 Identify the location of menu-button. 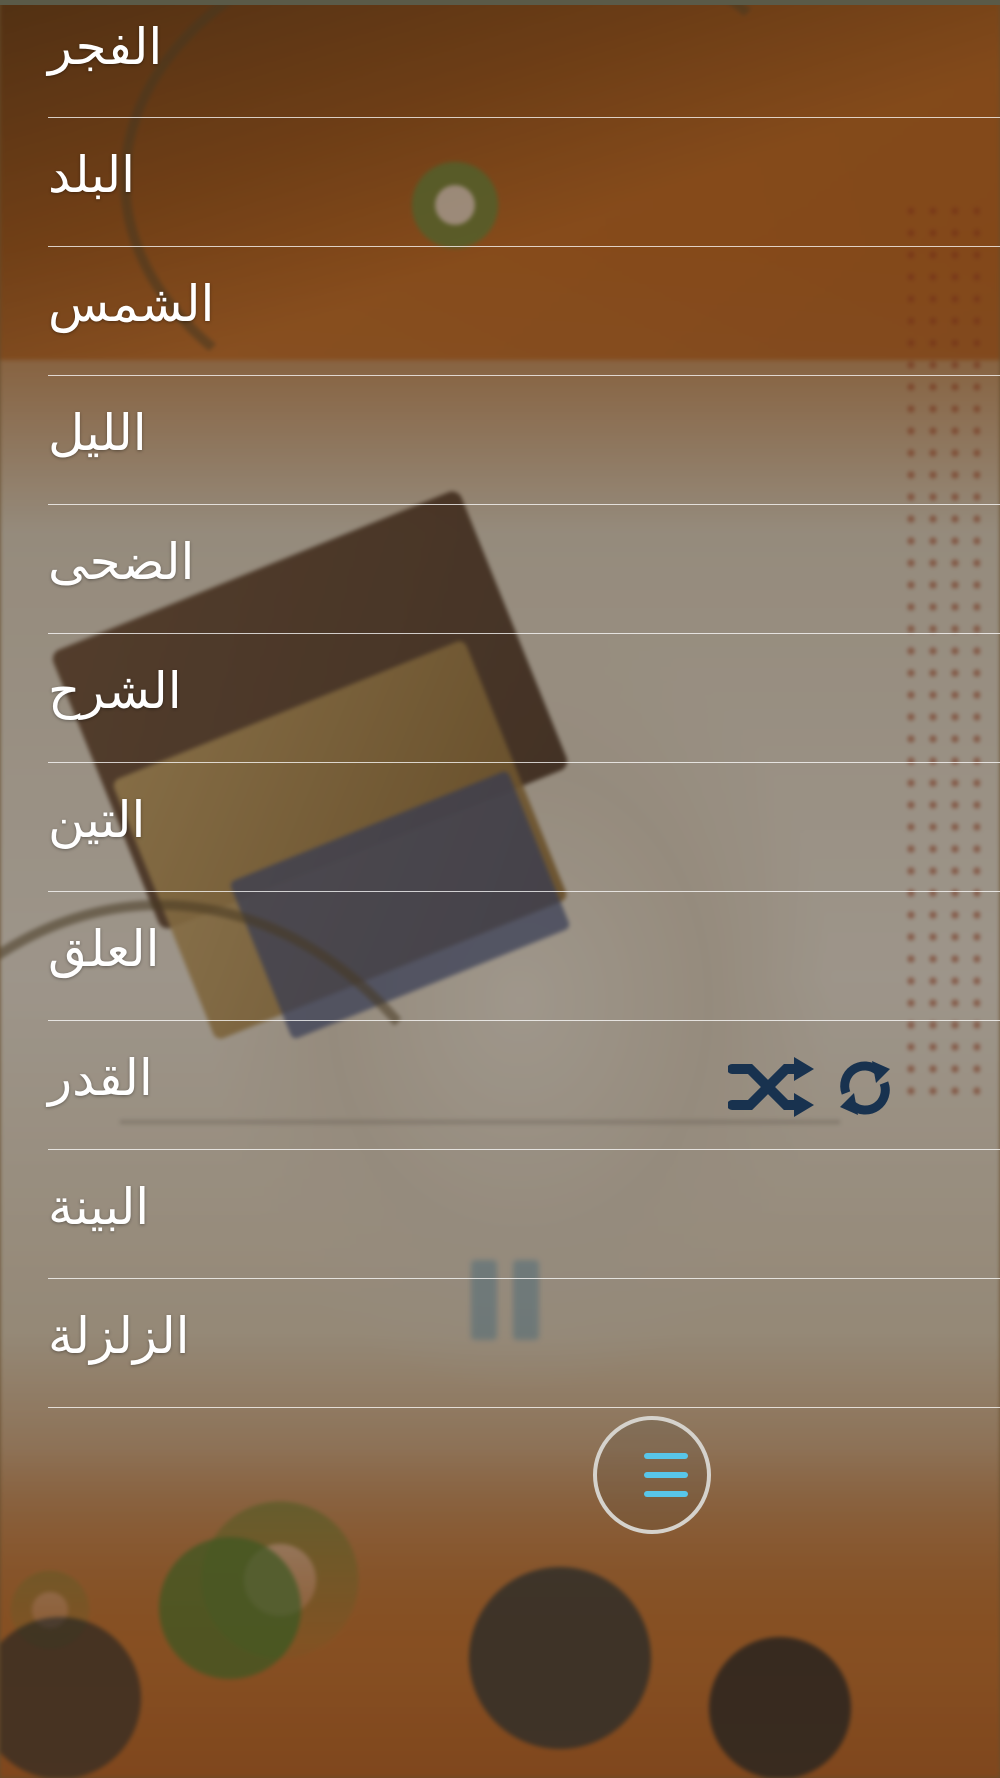
(652, 1475).